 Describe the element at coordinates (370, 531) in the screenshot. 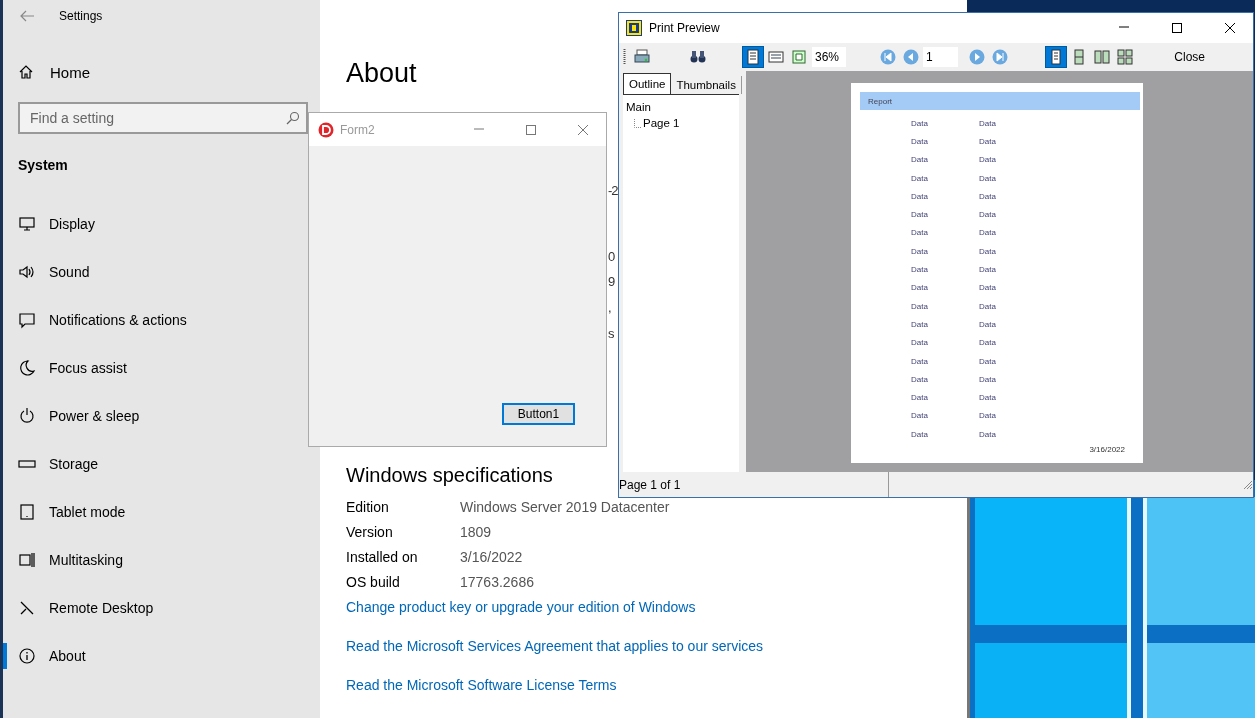

I see `spec-label: Version` at that location.